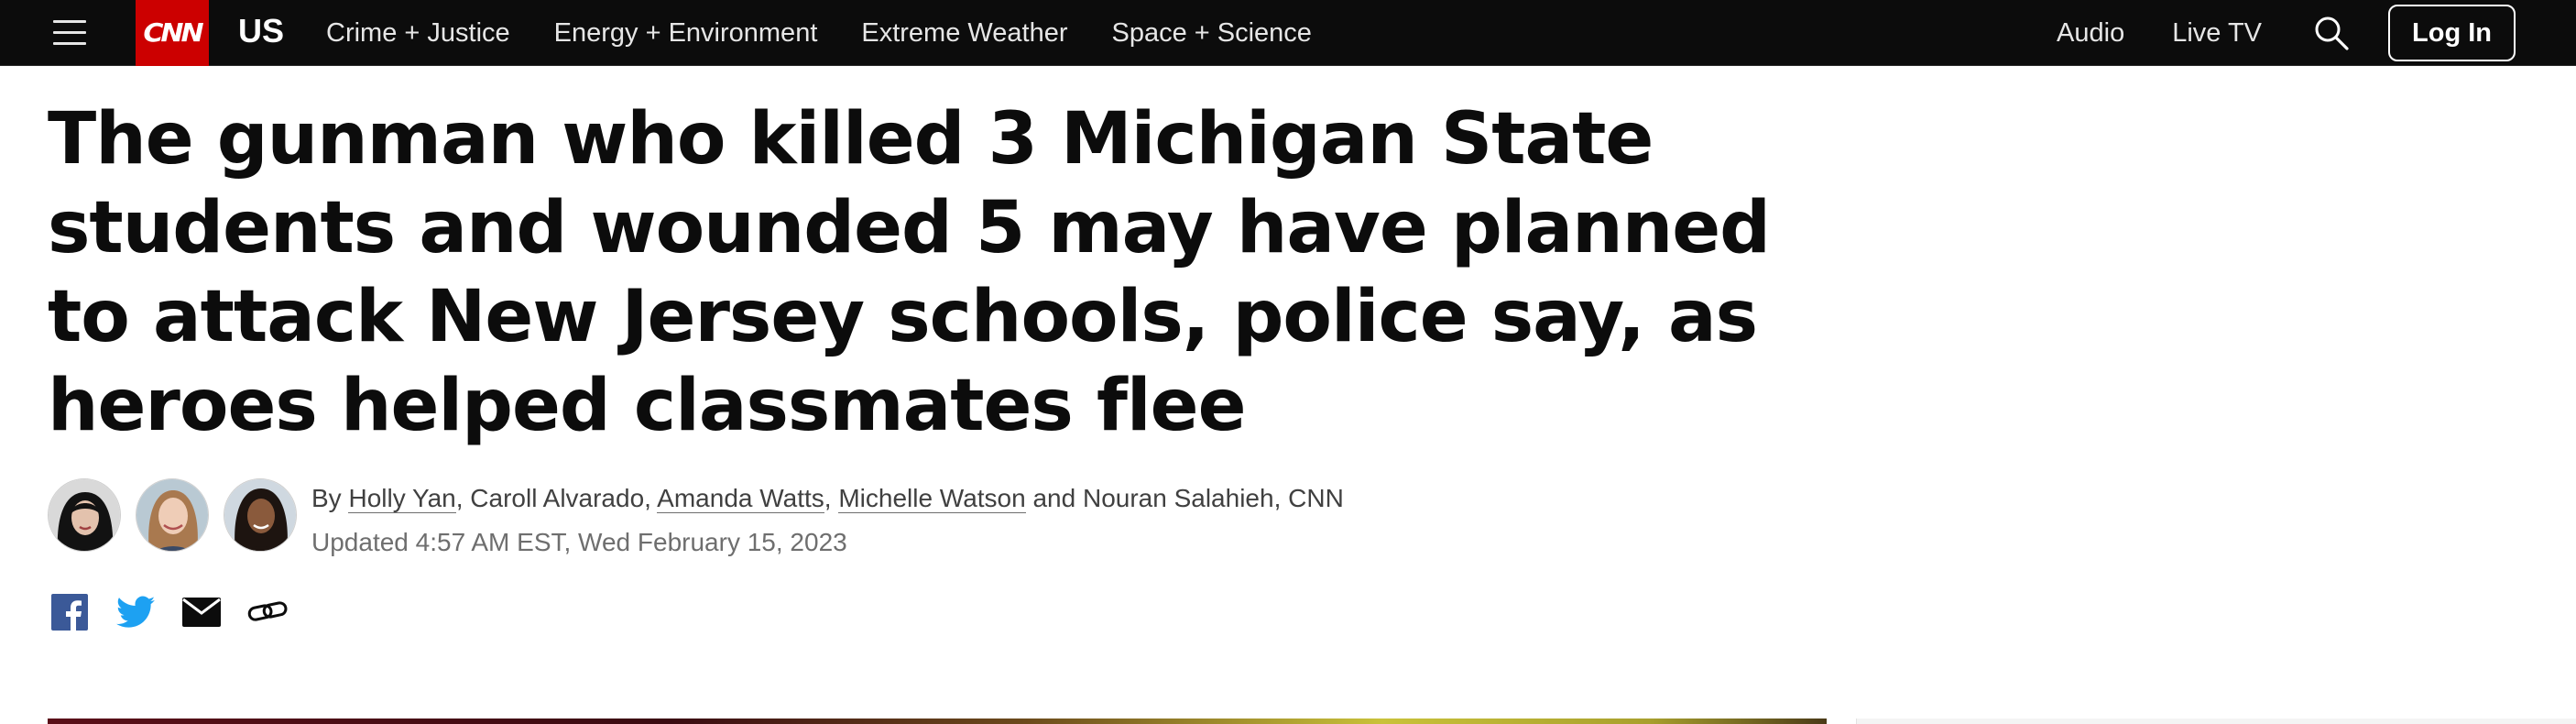  I want to click on share-bar, so click(181, 612).